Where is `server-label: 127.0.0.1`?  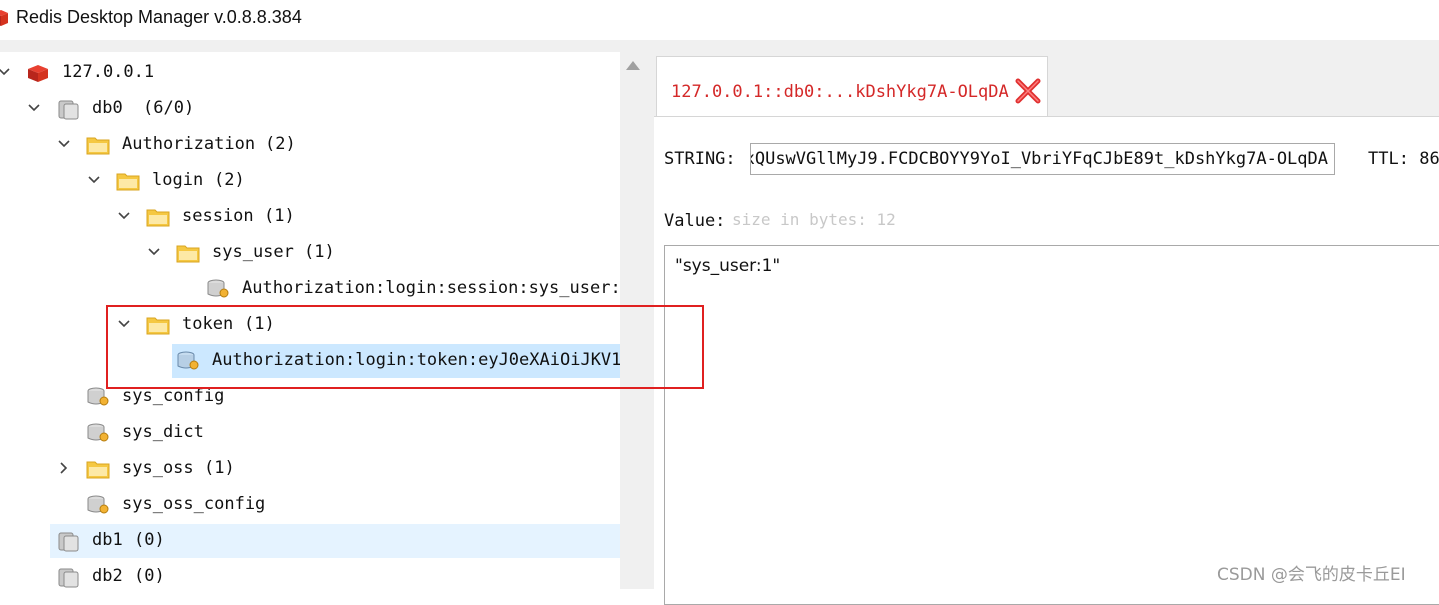
server-label: 127.0.0.1 is located at coordinates (108, 72).